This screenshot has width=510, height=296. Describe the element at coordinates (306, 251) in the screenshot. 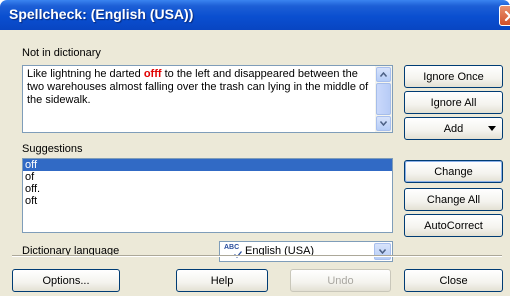

I see `dictionary-language-select: ABC English (USA)` at that location.